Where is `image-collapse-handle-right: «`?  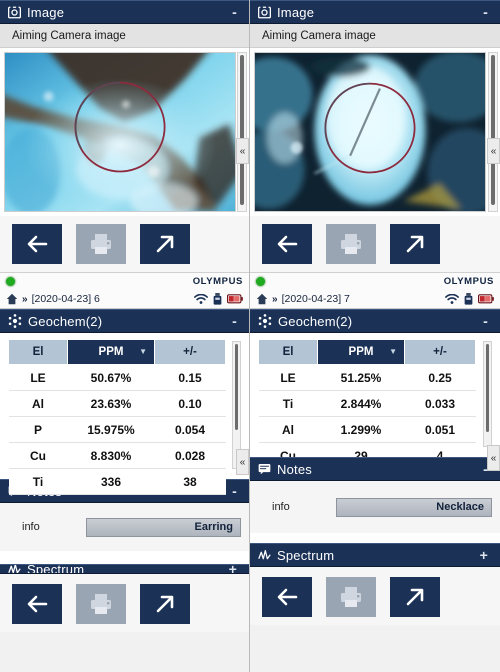
image-collapse-handle-right: « is located at coordinates (493, 151).